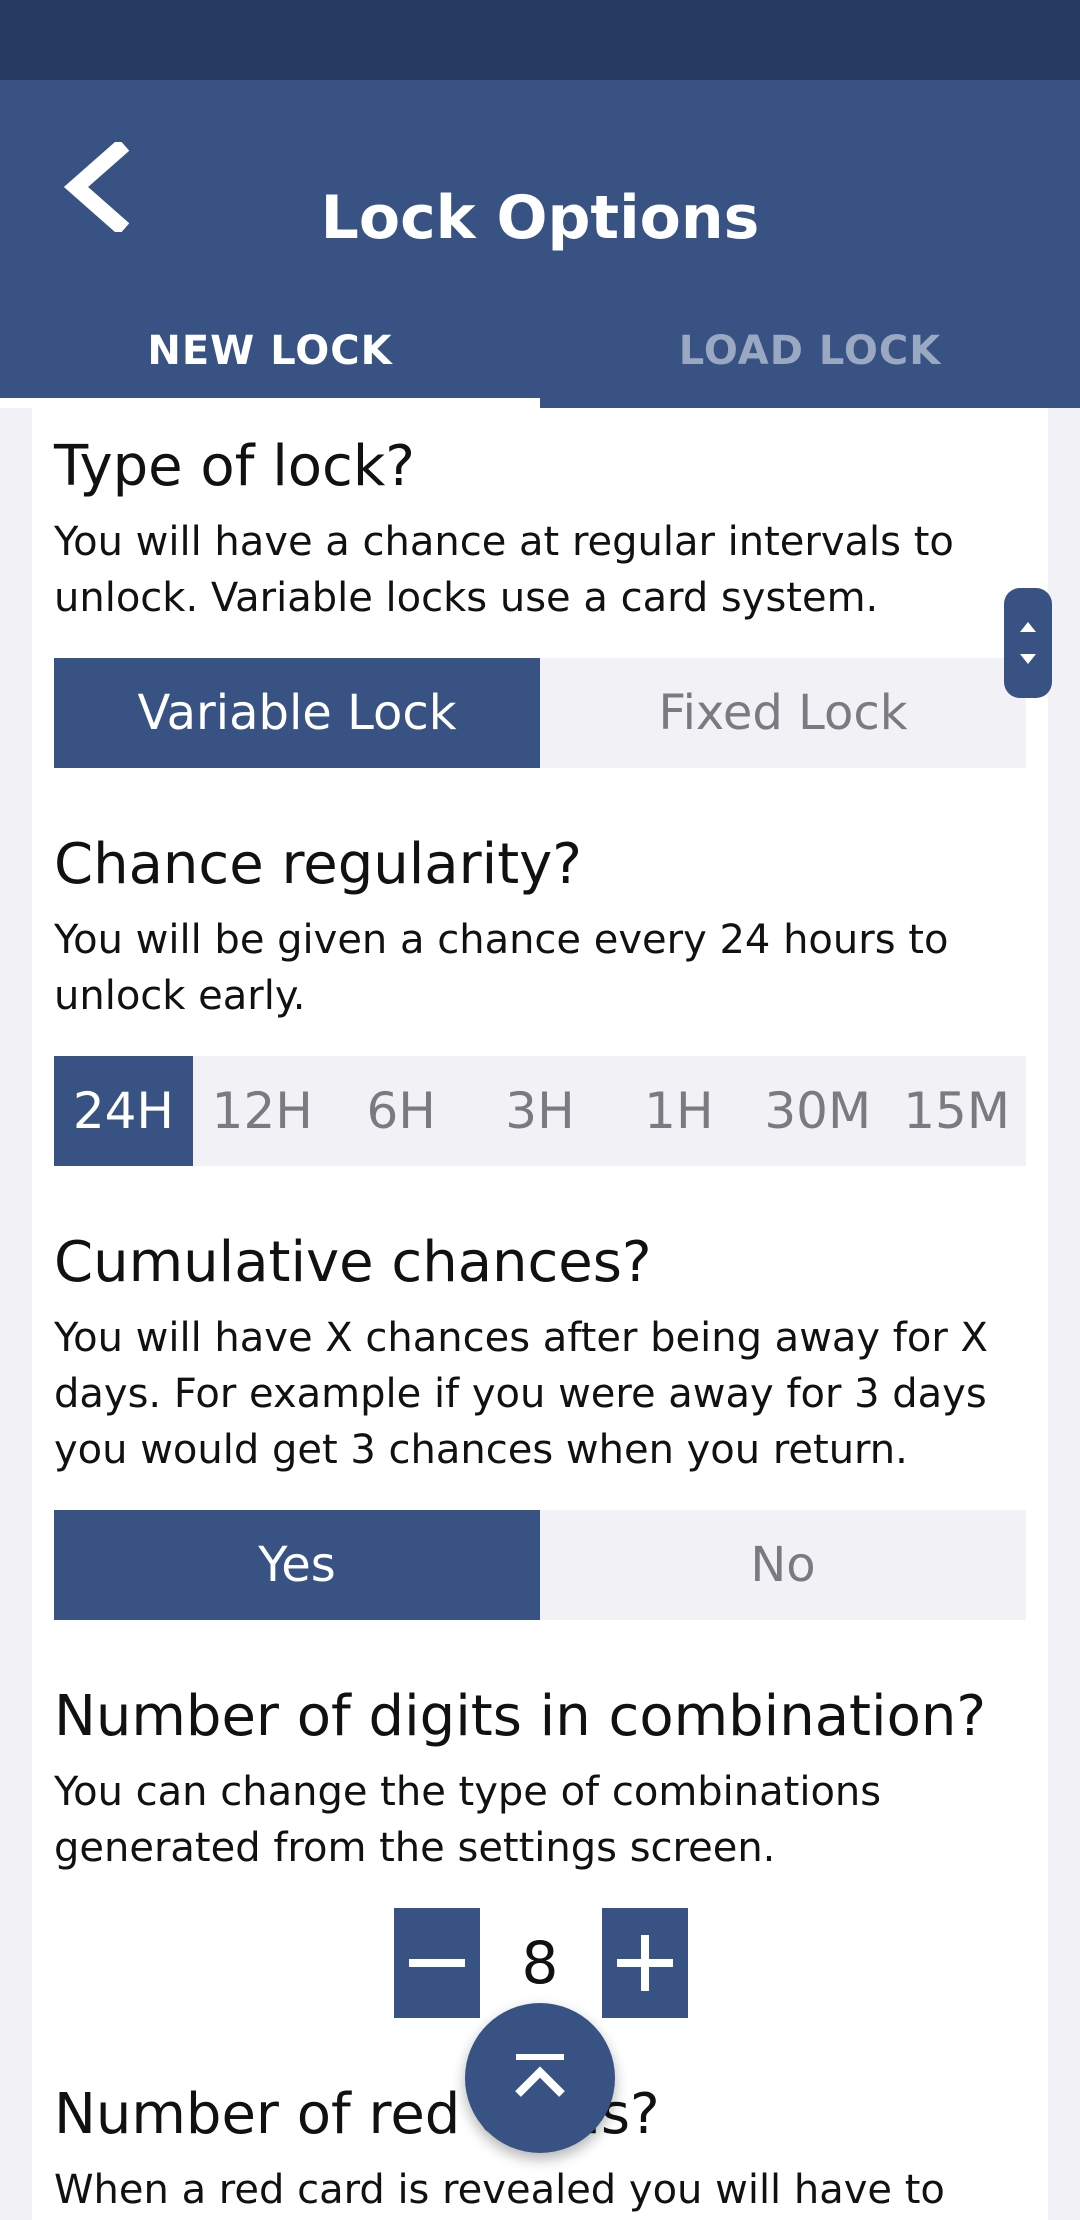  Describe the element at coordinates (956, 1111) in the screenshot. I see `option-15m: 15M` at that location.